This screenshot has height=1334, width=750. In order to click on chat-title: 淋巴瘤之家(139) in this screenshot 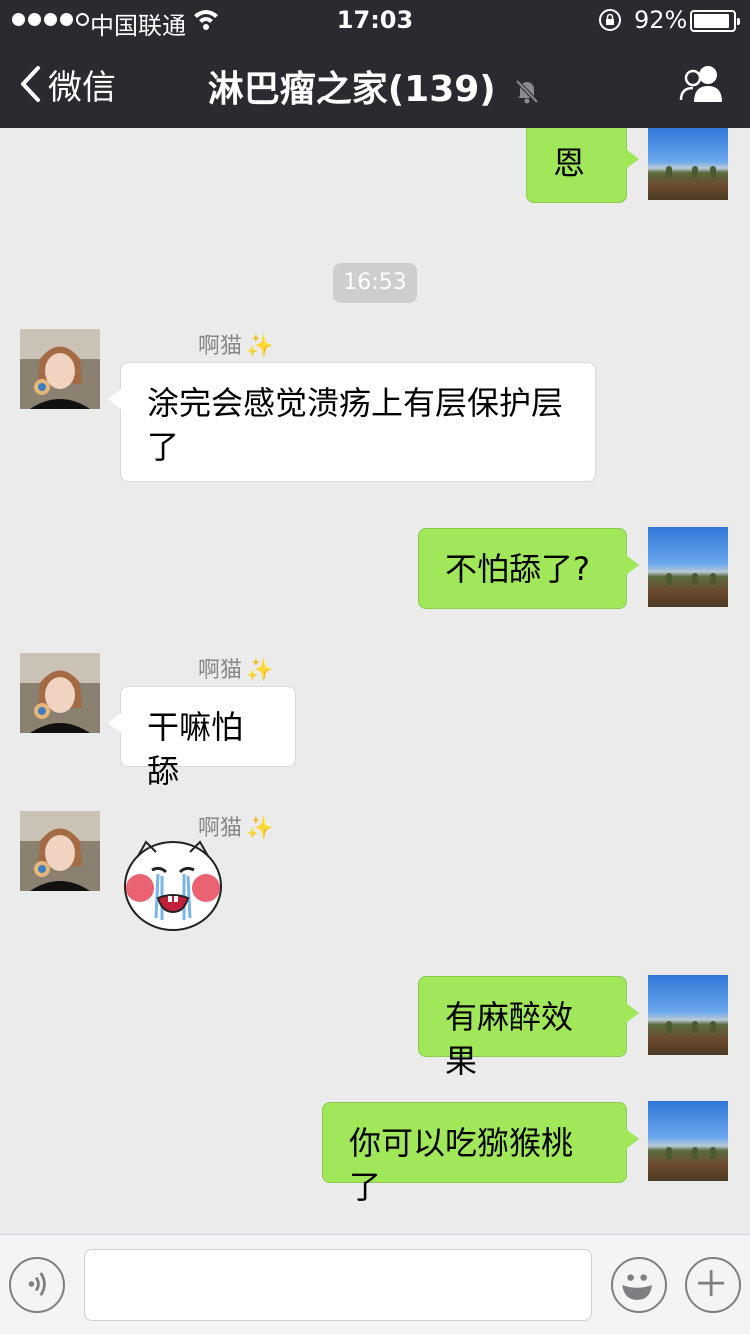, I will do `click(351, 89)`.